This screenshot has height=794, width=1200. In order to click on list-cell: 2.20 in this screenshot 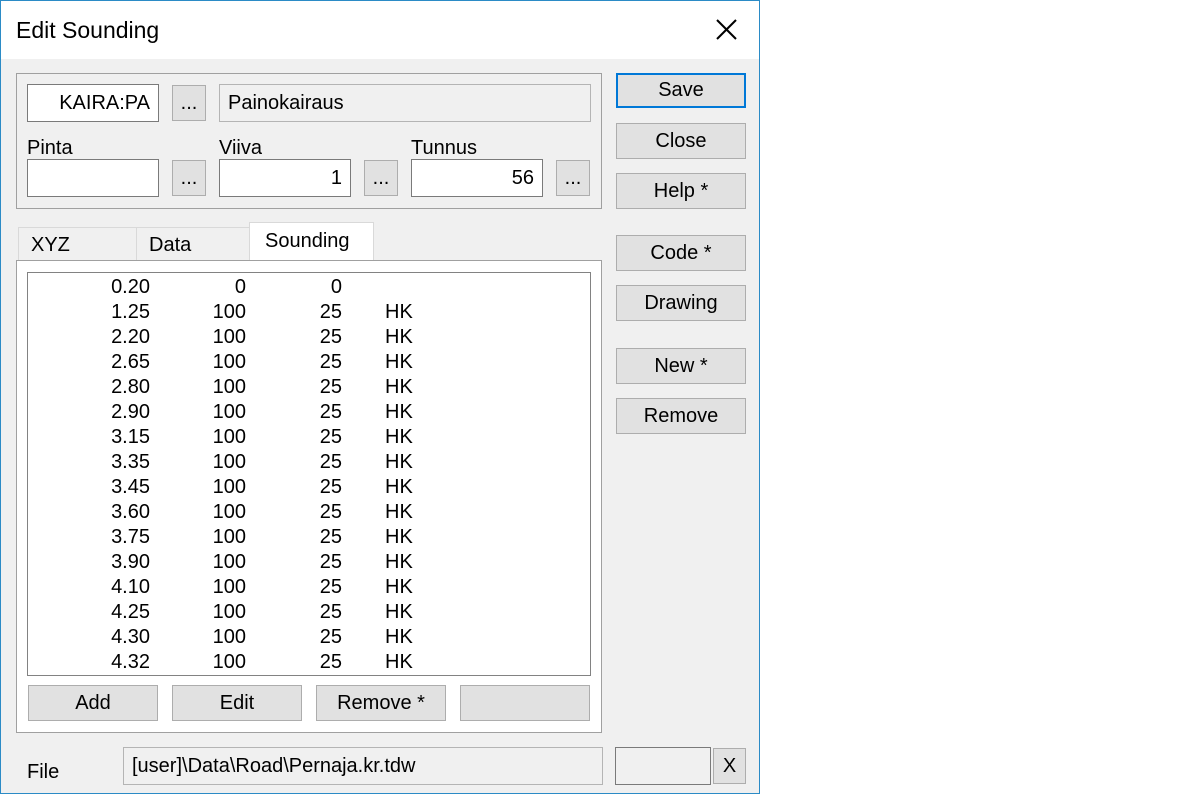, I will do `click(130, 337)`.